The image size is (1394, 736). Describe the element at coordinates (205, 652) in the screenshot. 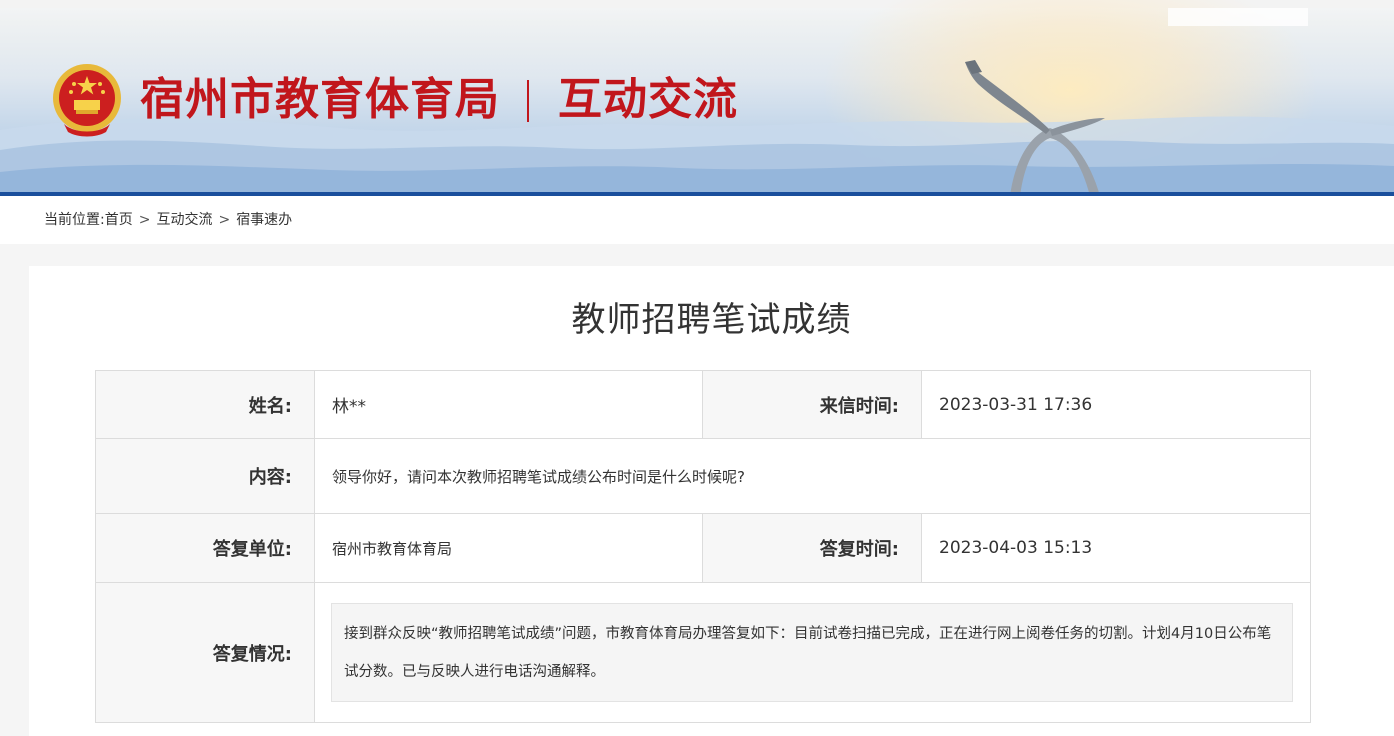

I see `reply-status-label: 答复情况:` at that location.